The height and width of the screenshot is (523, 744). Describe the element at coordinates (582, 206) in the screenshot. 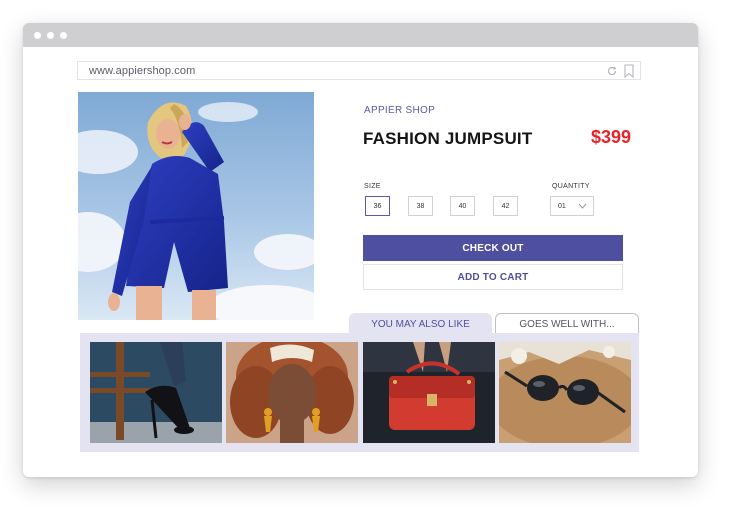

I see `chevron-down-icon` at that location.